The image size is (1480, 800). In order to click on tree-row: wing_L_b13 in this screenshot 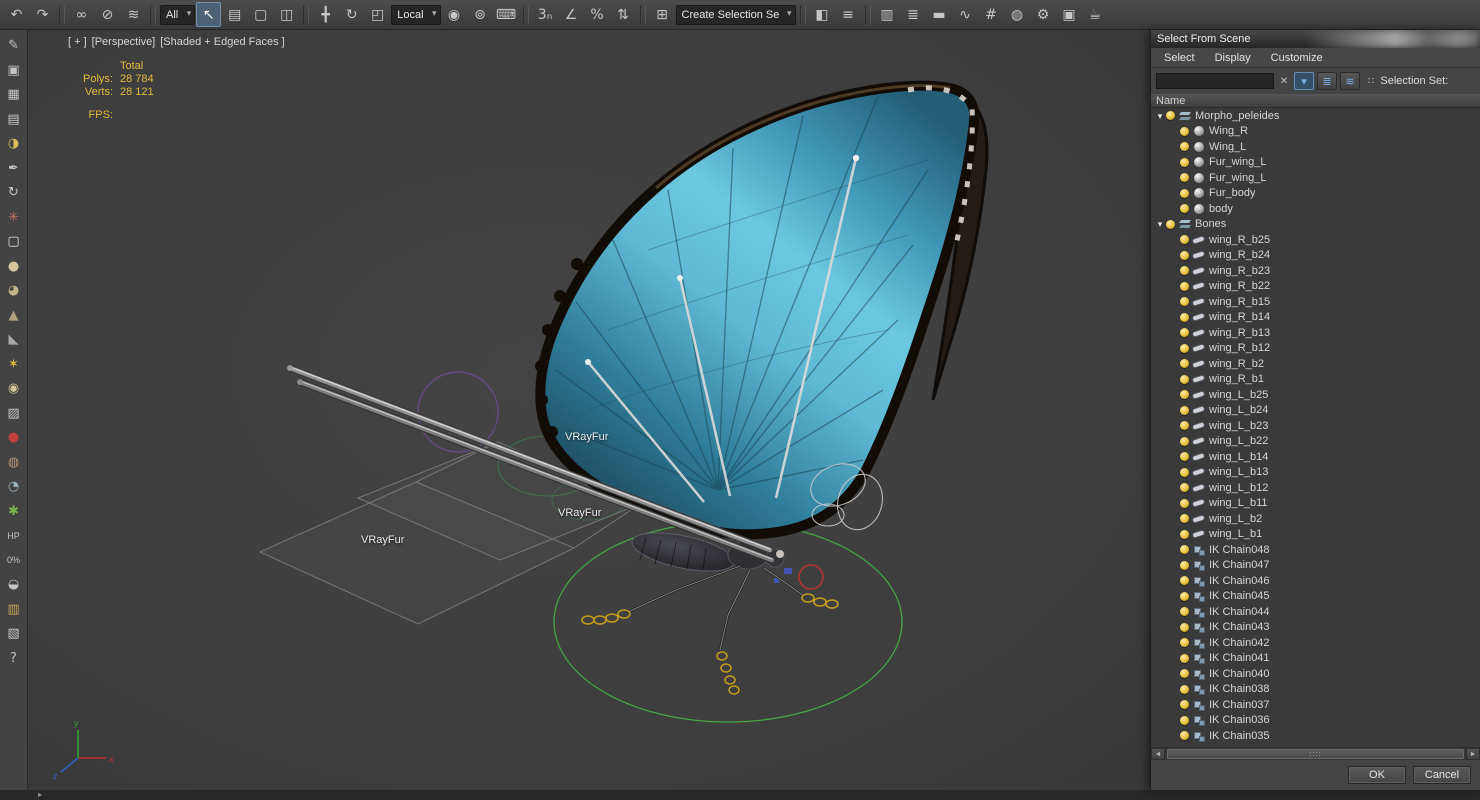, I will do `click(1315, 473)`.